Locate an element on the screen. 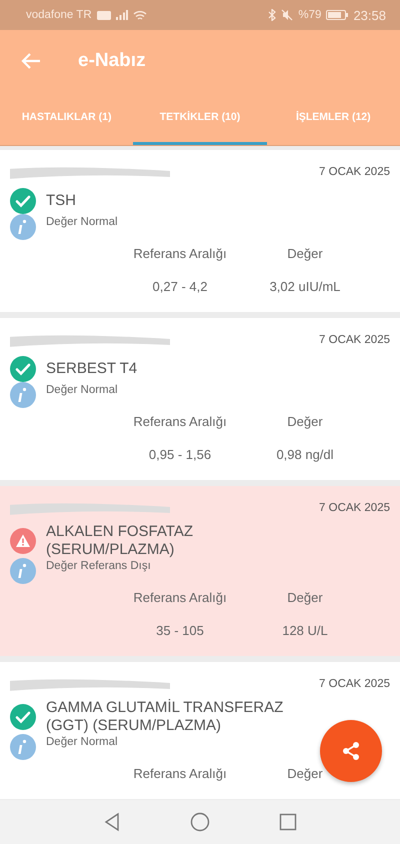 The height and width of the screenshot is (844, 400). signal-icon is located at coordinates (122, 15).